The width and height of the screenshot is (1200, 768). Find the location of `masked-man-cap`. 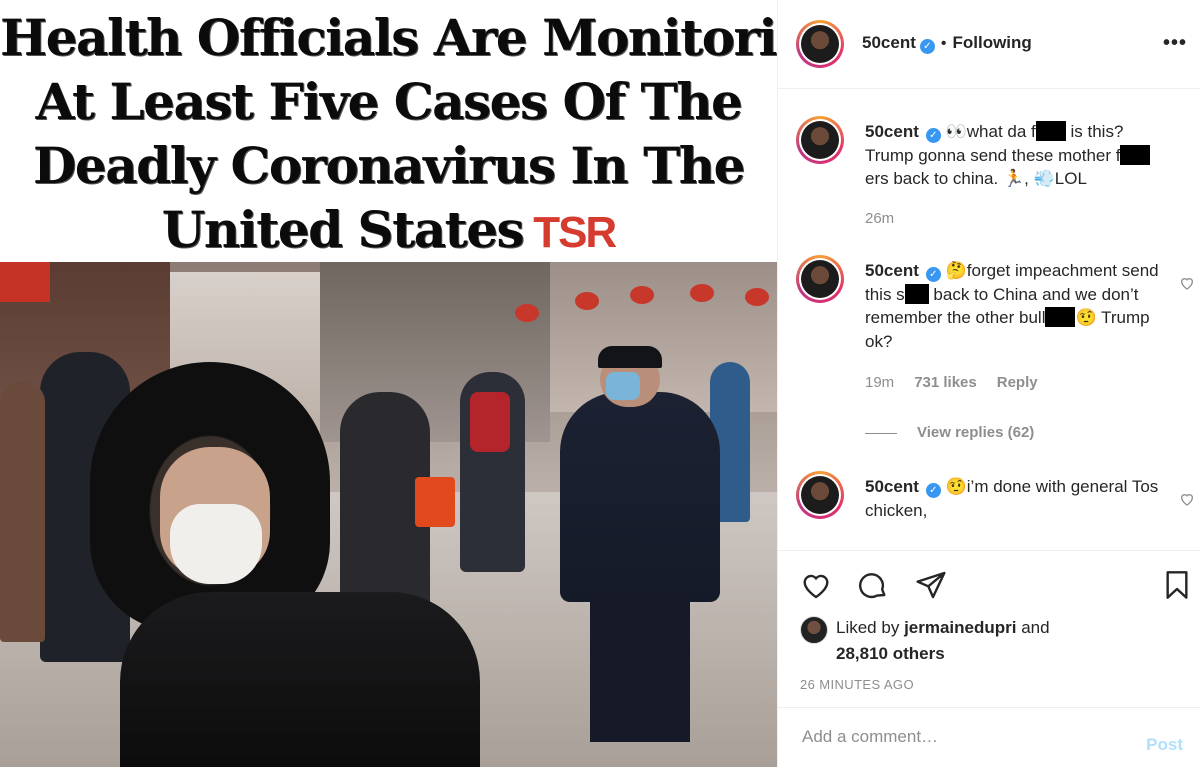

masked-man-cap is located at coordinates (630, 357).